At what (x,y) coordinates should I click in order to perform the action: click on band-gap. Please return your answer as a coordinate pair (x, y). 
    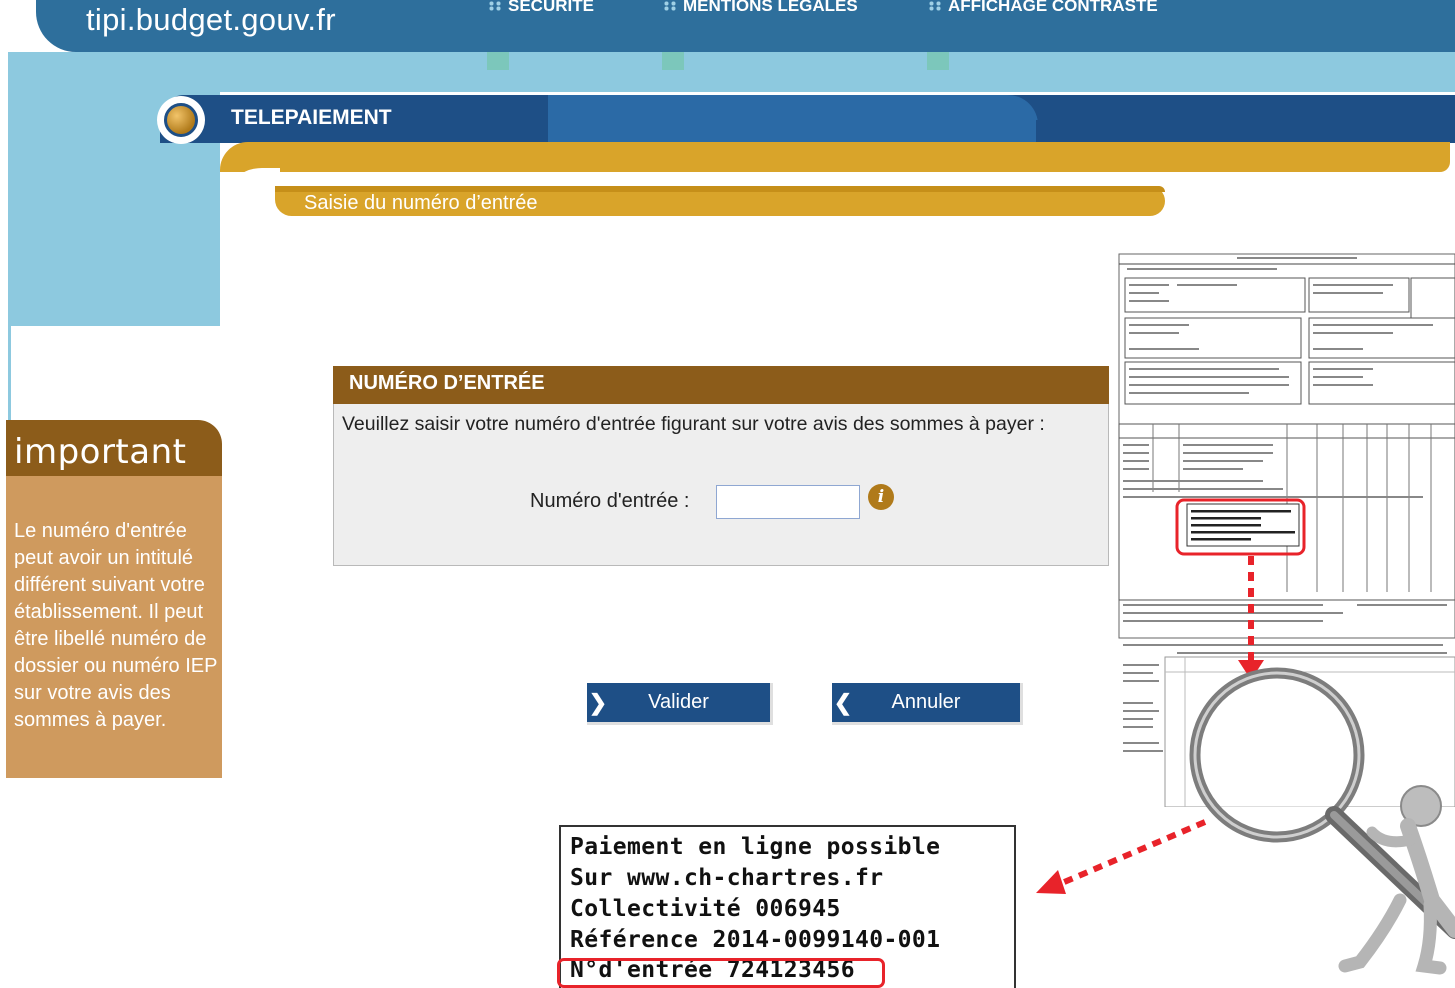
    Looking at the image, I should click on (837, 177).